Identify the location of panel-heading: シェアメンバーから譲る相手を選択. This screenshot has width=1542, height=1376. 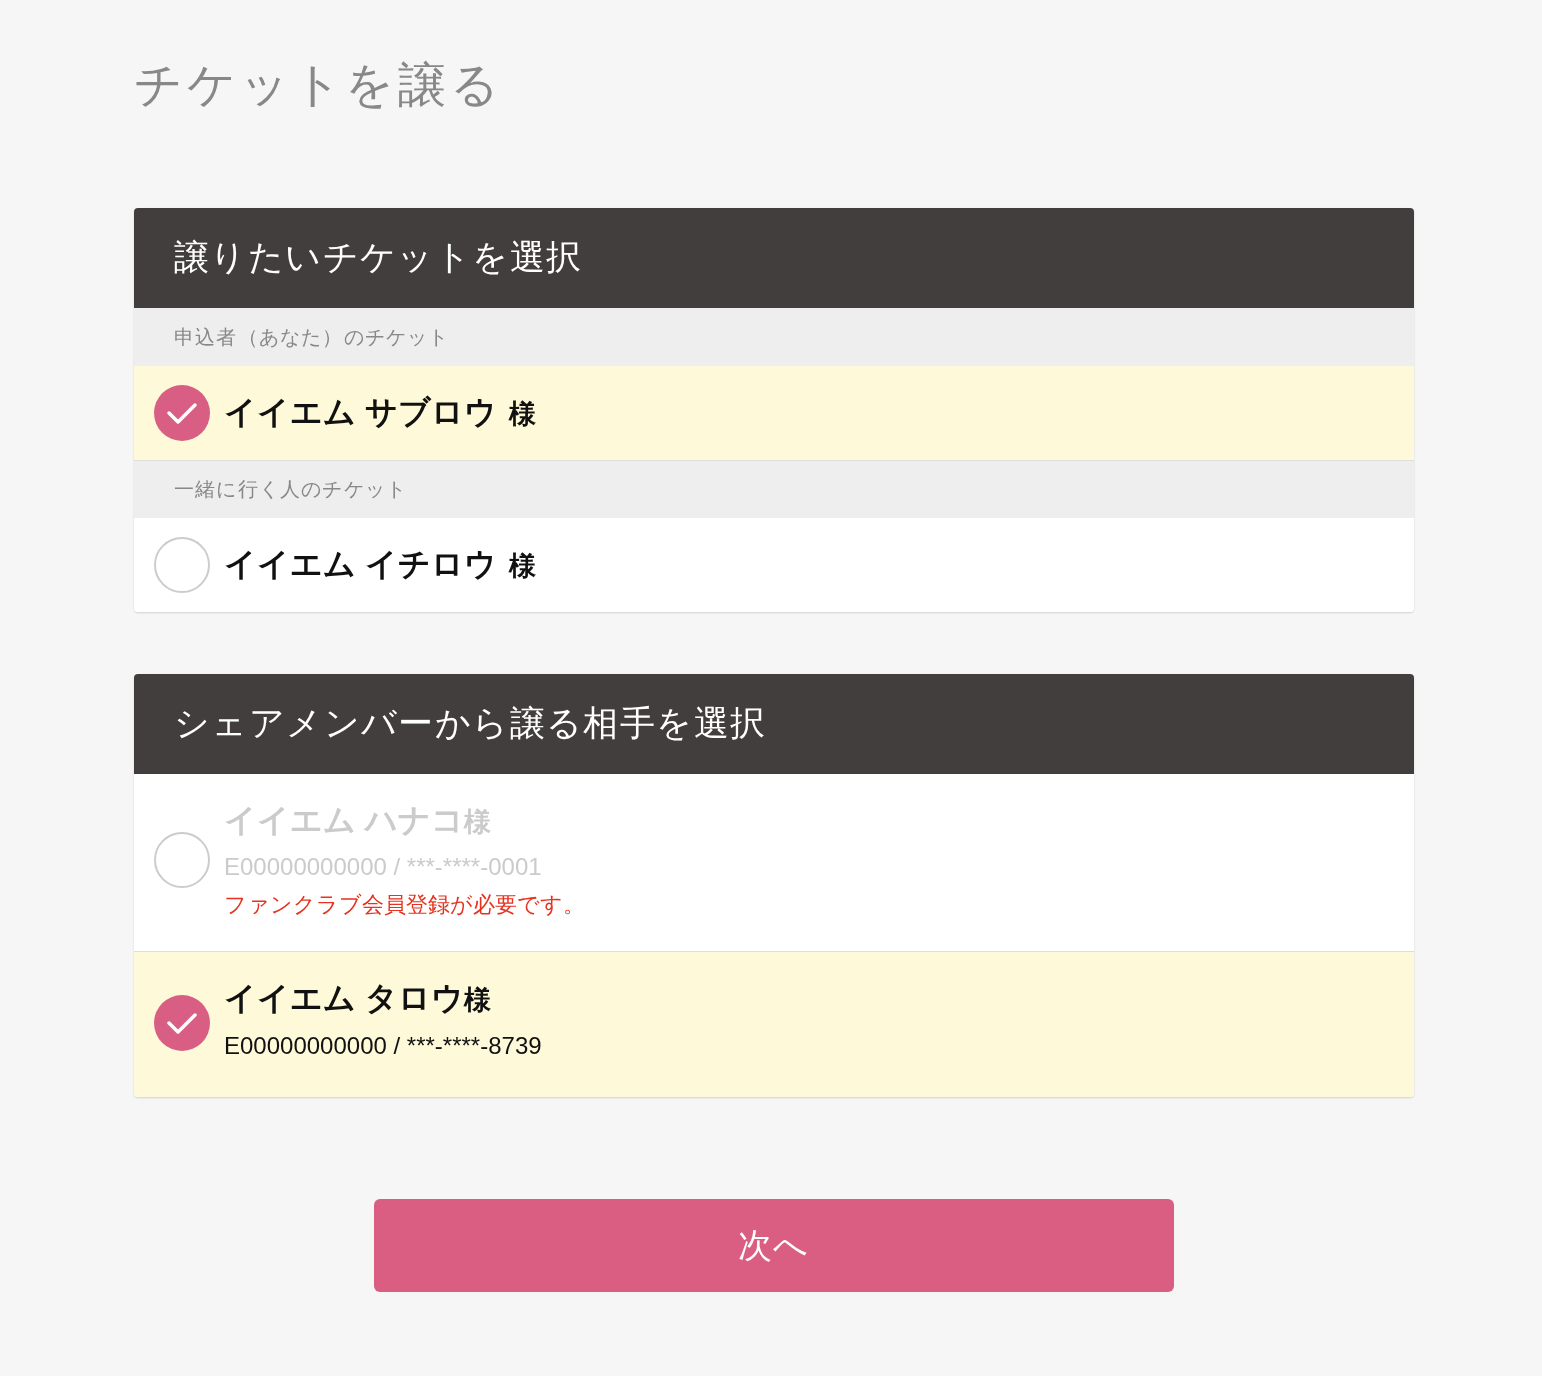
(774, 723).